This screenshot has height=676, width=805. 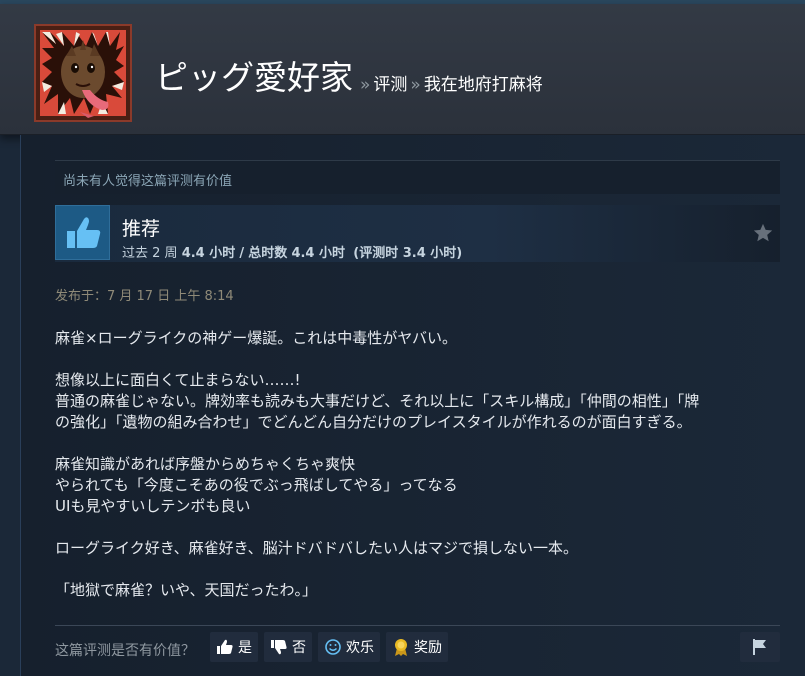 I want to click on review-line: 想像以上に面白くて止まらない……!, so click(x=178, y=380).